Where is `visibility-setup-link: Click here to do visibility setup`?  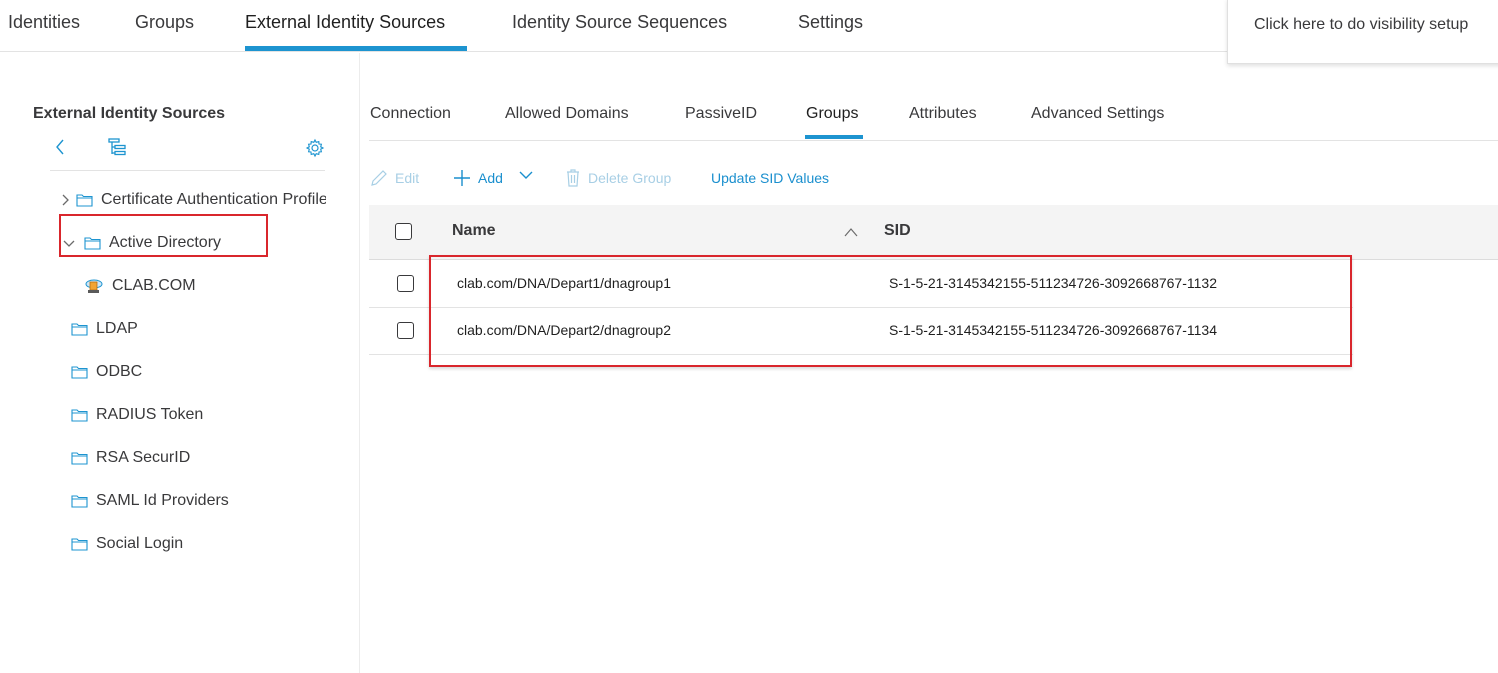
visibility-setup-link: Click here to do visibility setup is located at coordinates (1361, 25).